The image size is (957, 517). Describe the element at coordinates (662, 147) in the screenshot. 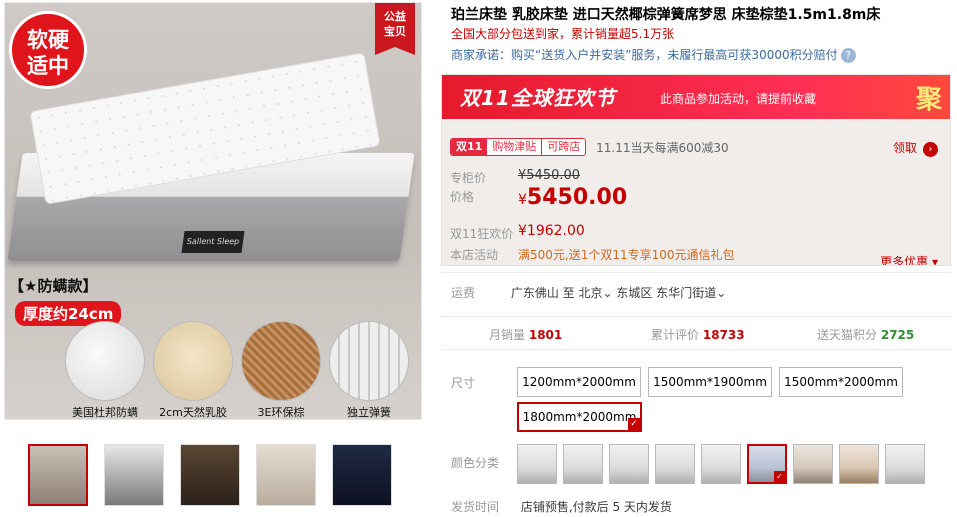

I see `coupon-text: 11.11当天每满600减30` at that location.